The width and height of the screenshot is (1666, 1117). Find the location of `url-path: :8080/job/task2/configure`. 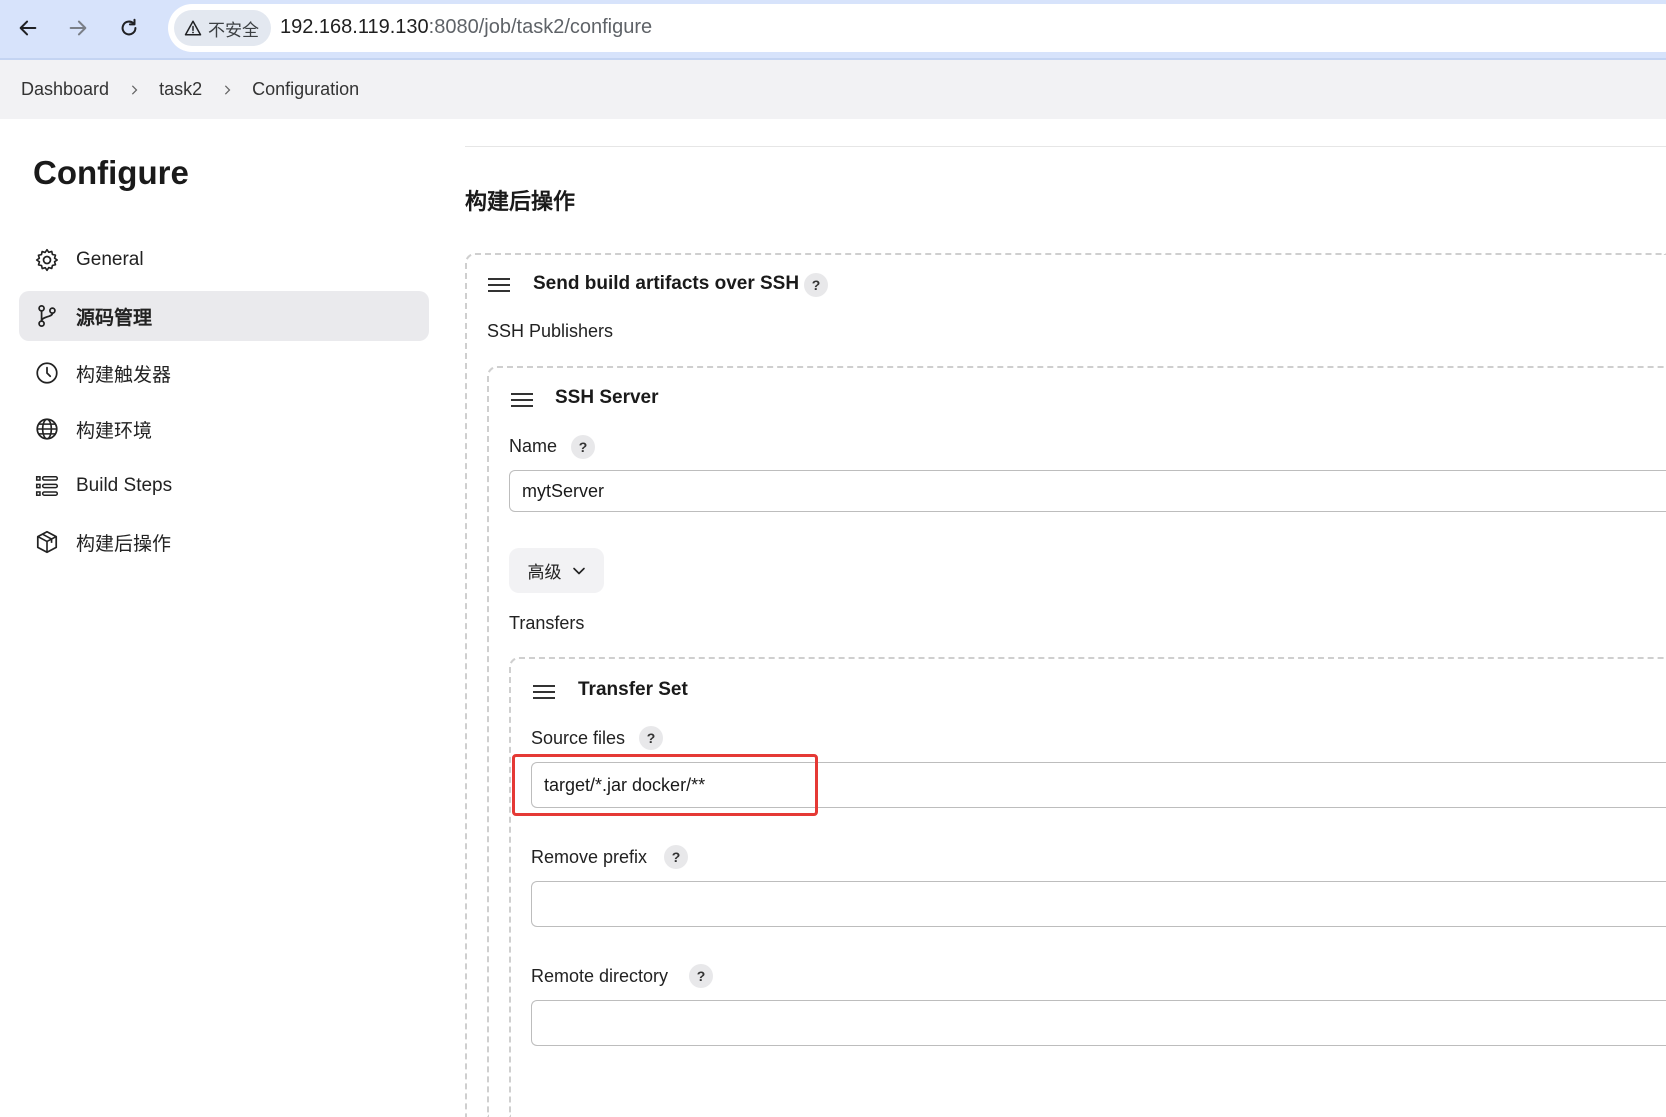

url-path: :8080/job/task2/configure is located at coordinates (540, 27).